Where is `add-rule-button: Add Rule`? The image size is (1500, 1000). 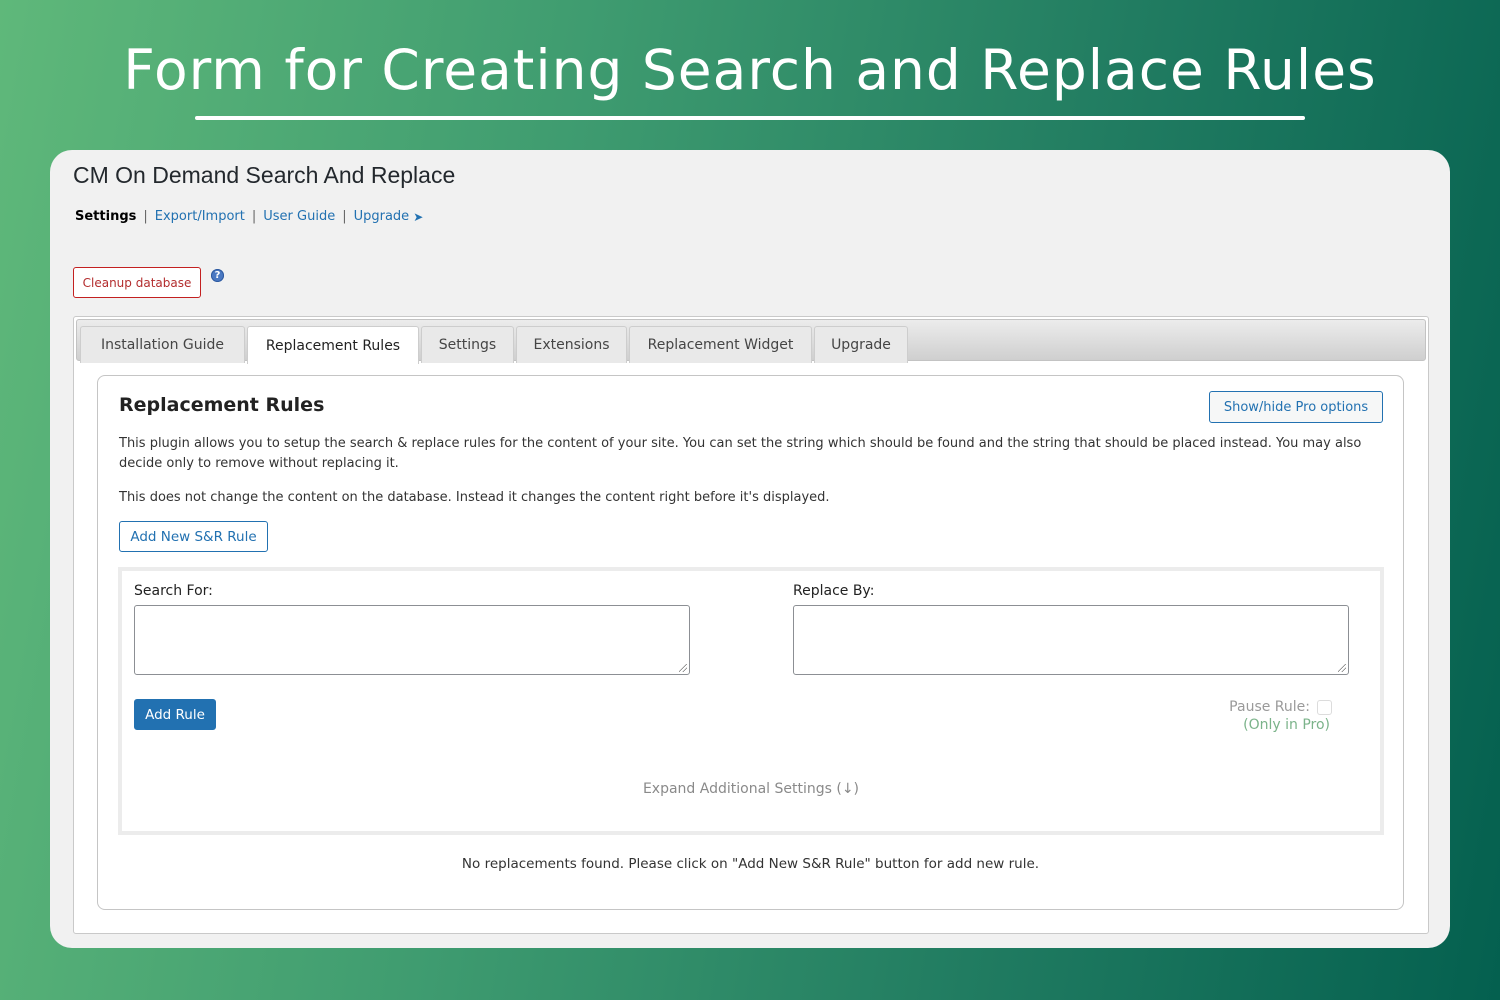 add-rule-button: Add Rule is located at coordinates (175, 714).